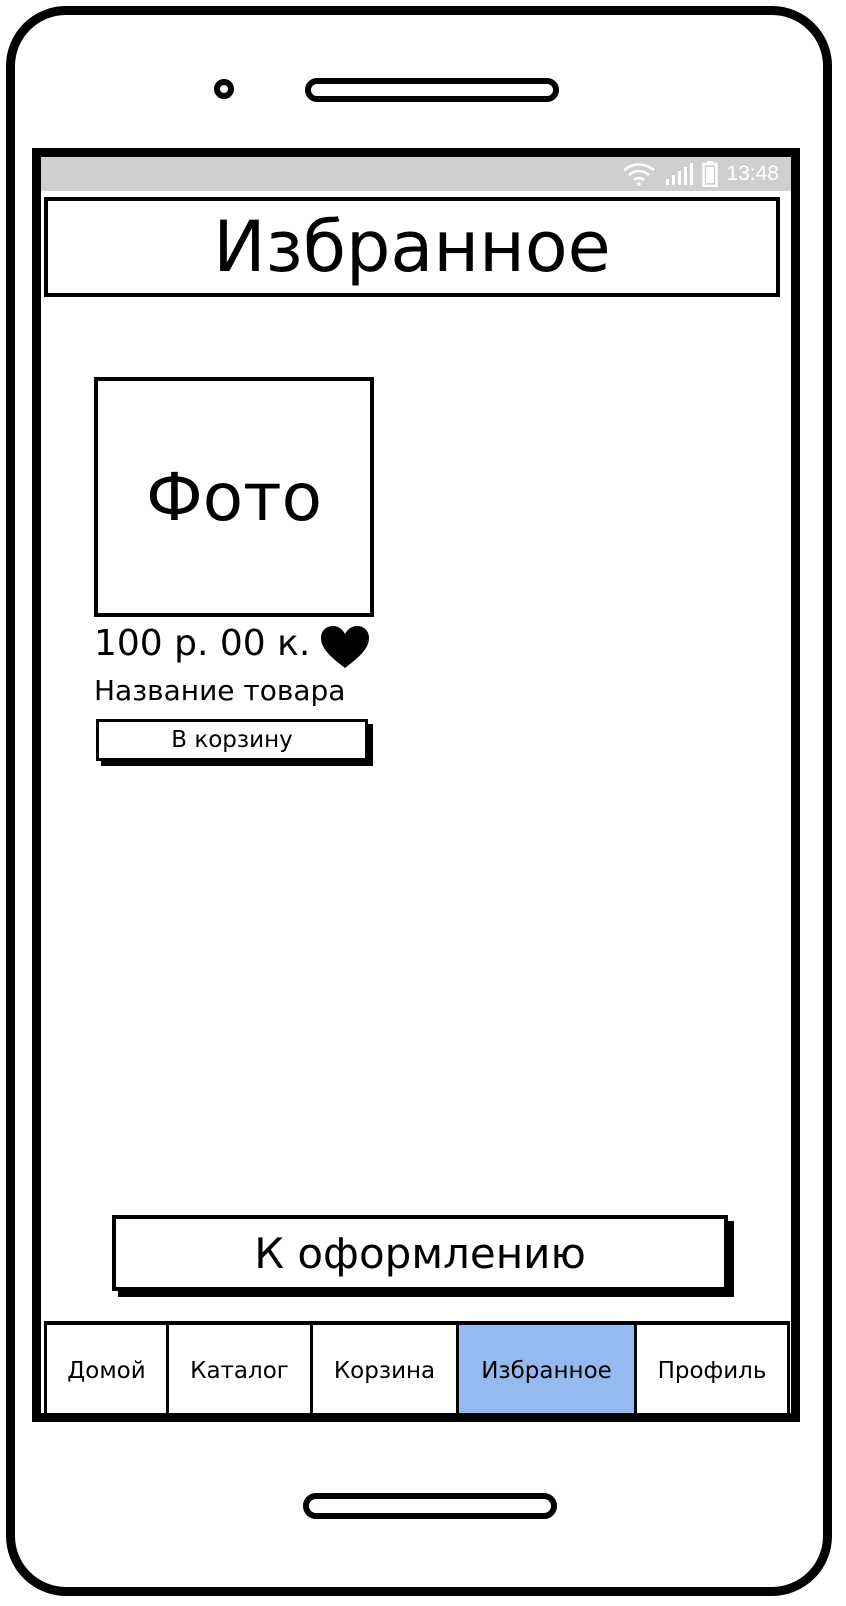 This screenshot has width=846, height=1606. I want to click on tab-favorites: Избранное, so click(548, 1369).